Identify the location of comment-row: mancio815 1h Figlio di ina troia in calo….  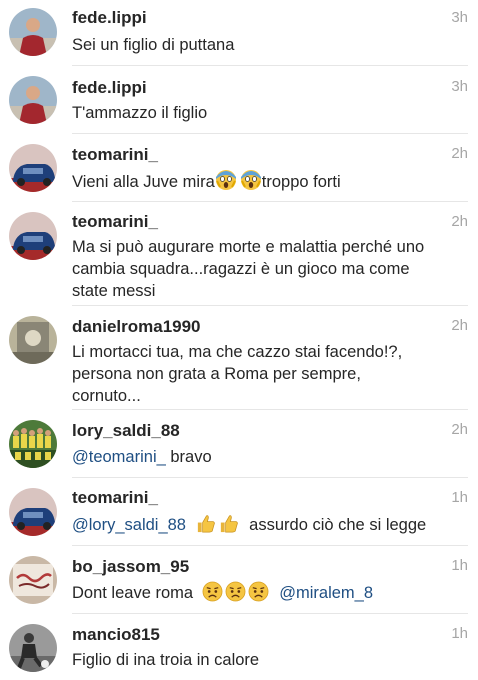
(239, 647).